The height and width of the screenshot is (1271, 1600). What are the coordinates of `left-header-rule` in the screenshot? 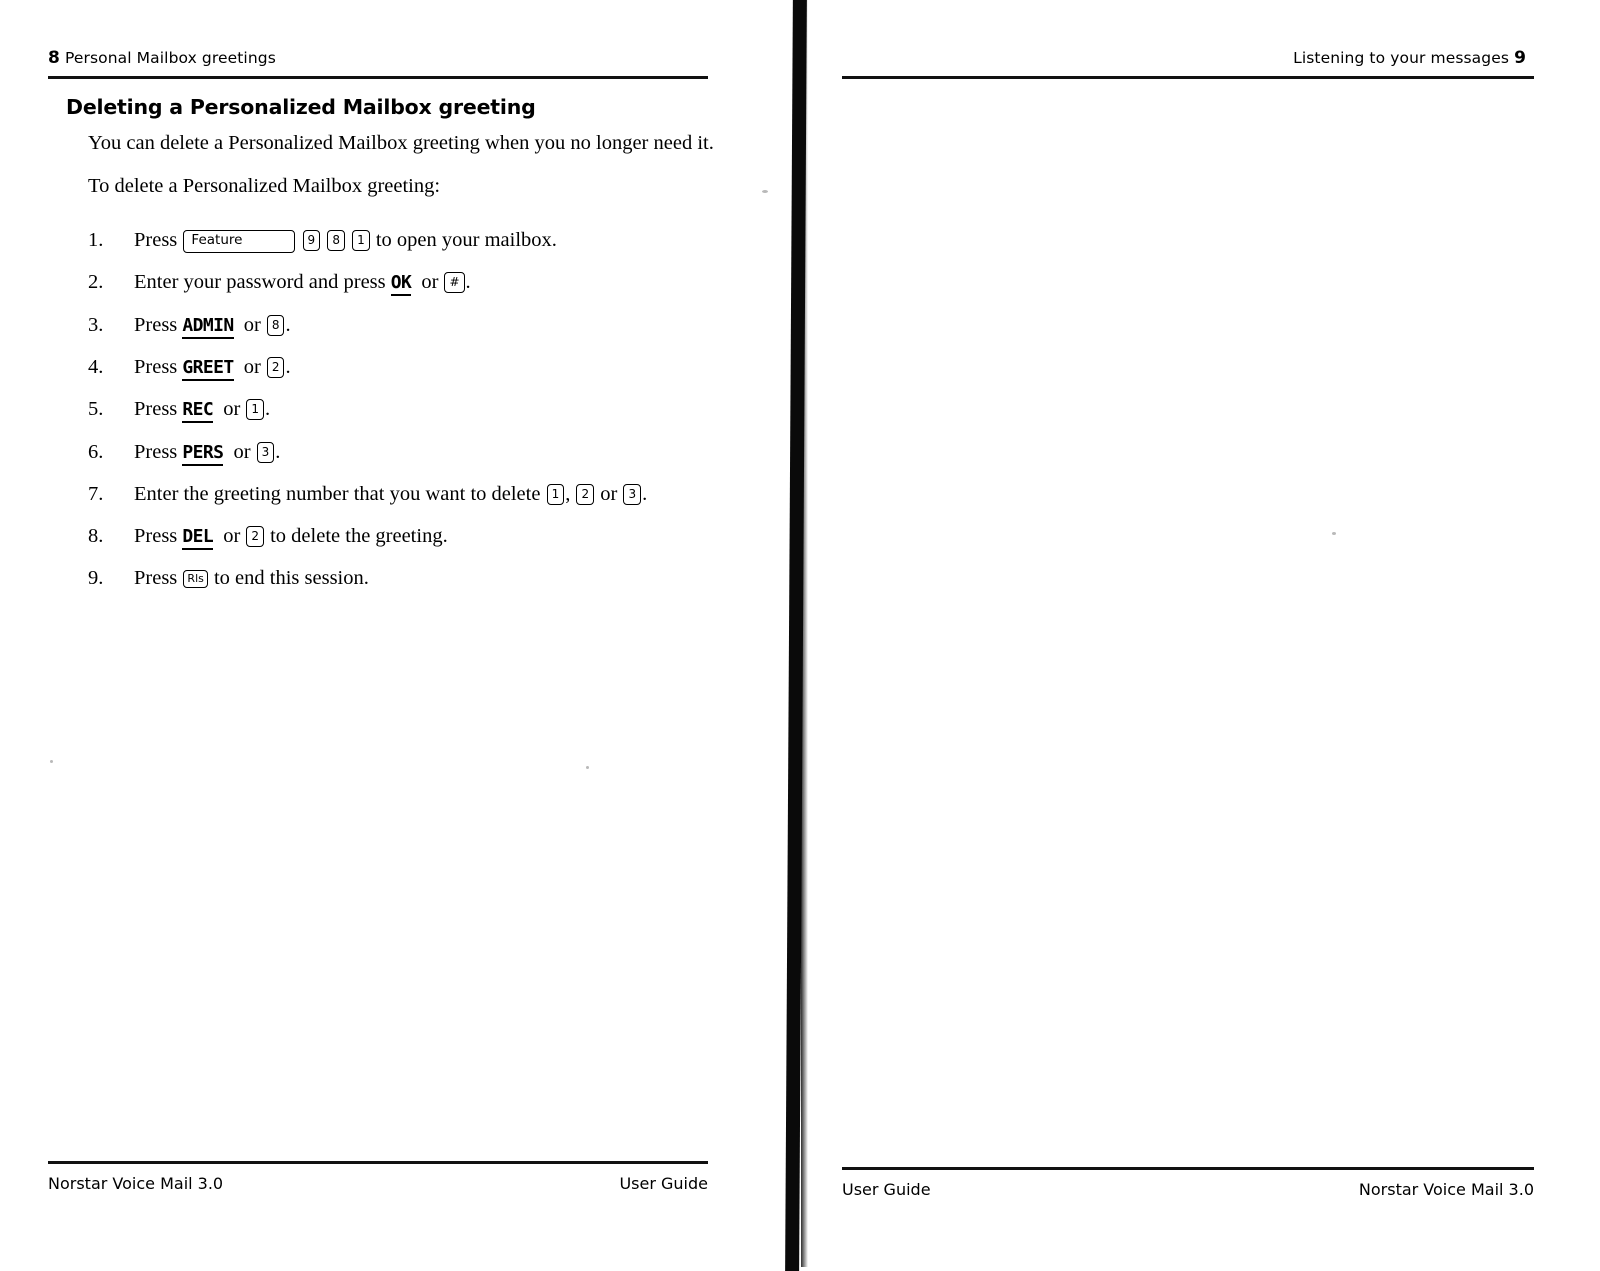 It's located at (378, 77).